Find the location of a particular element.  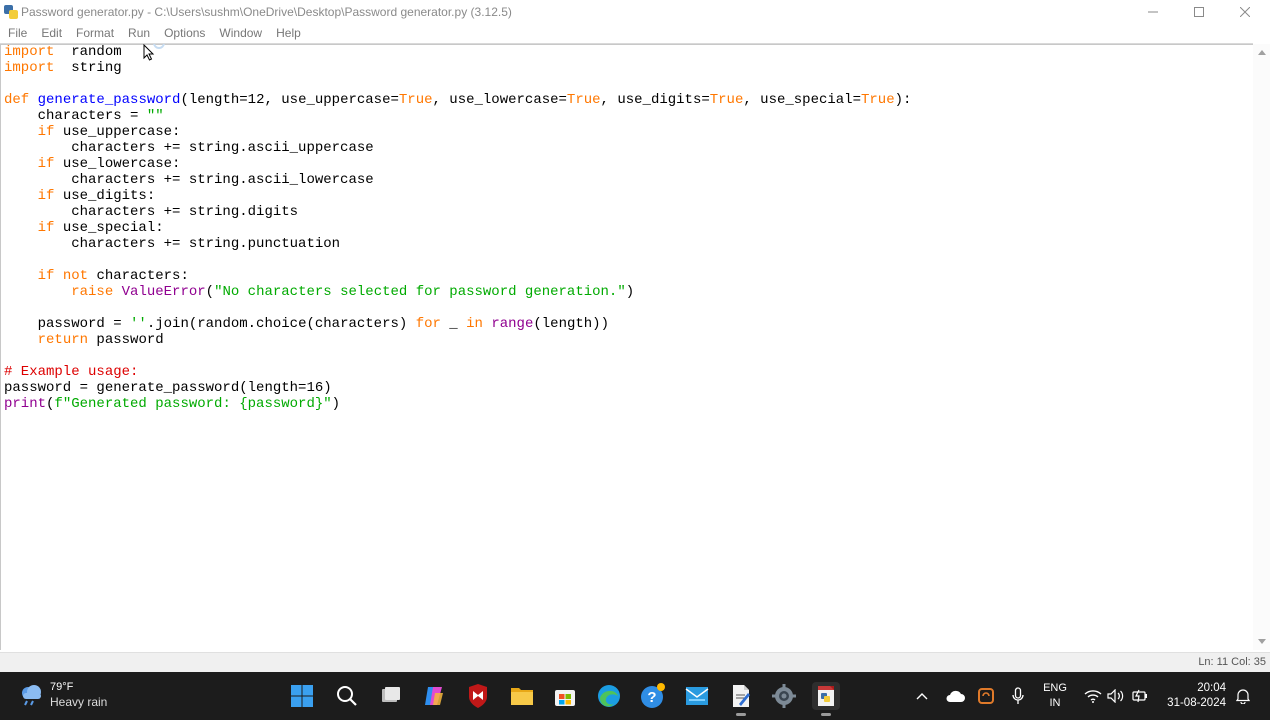

code-token: # Example usage: is located at coordinates (71, 372).